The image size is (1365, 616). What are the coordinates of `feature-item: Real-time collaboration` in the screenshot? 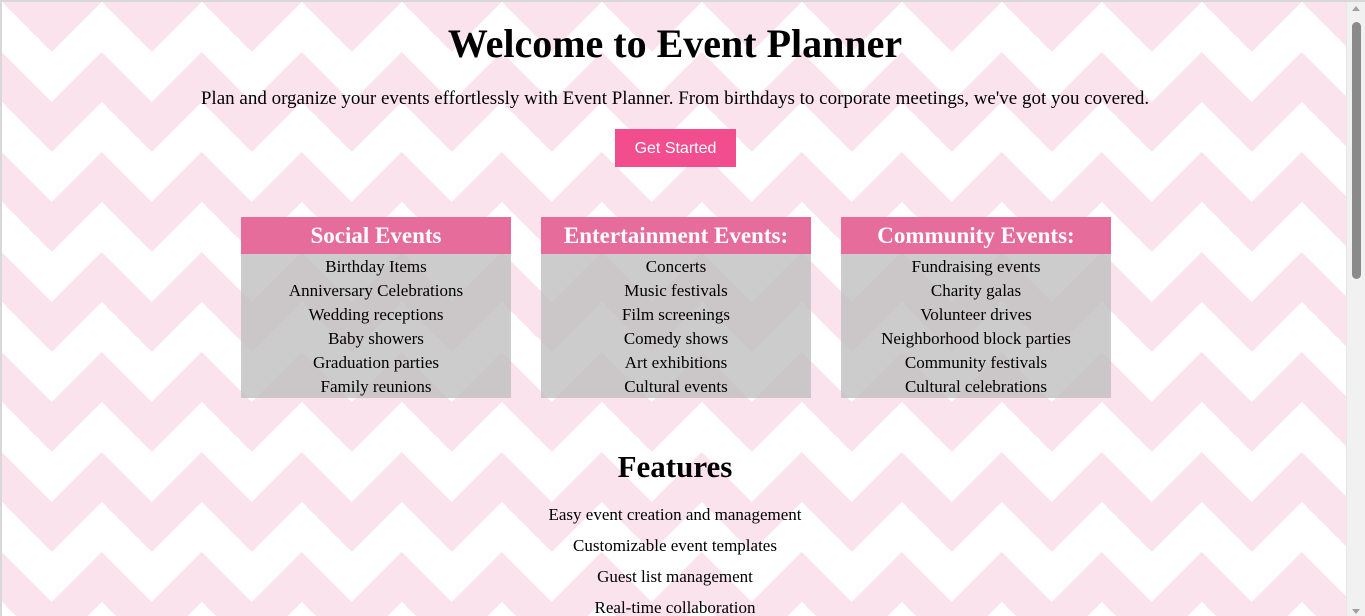 It's located at (675, 607).